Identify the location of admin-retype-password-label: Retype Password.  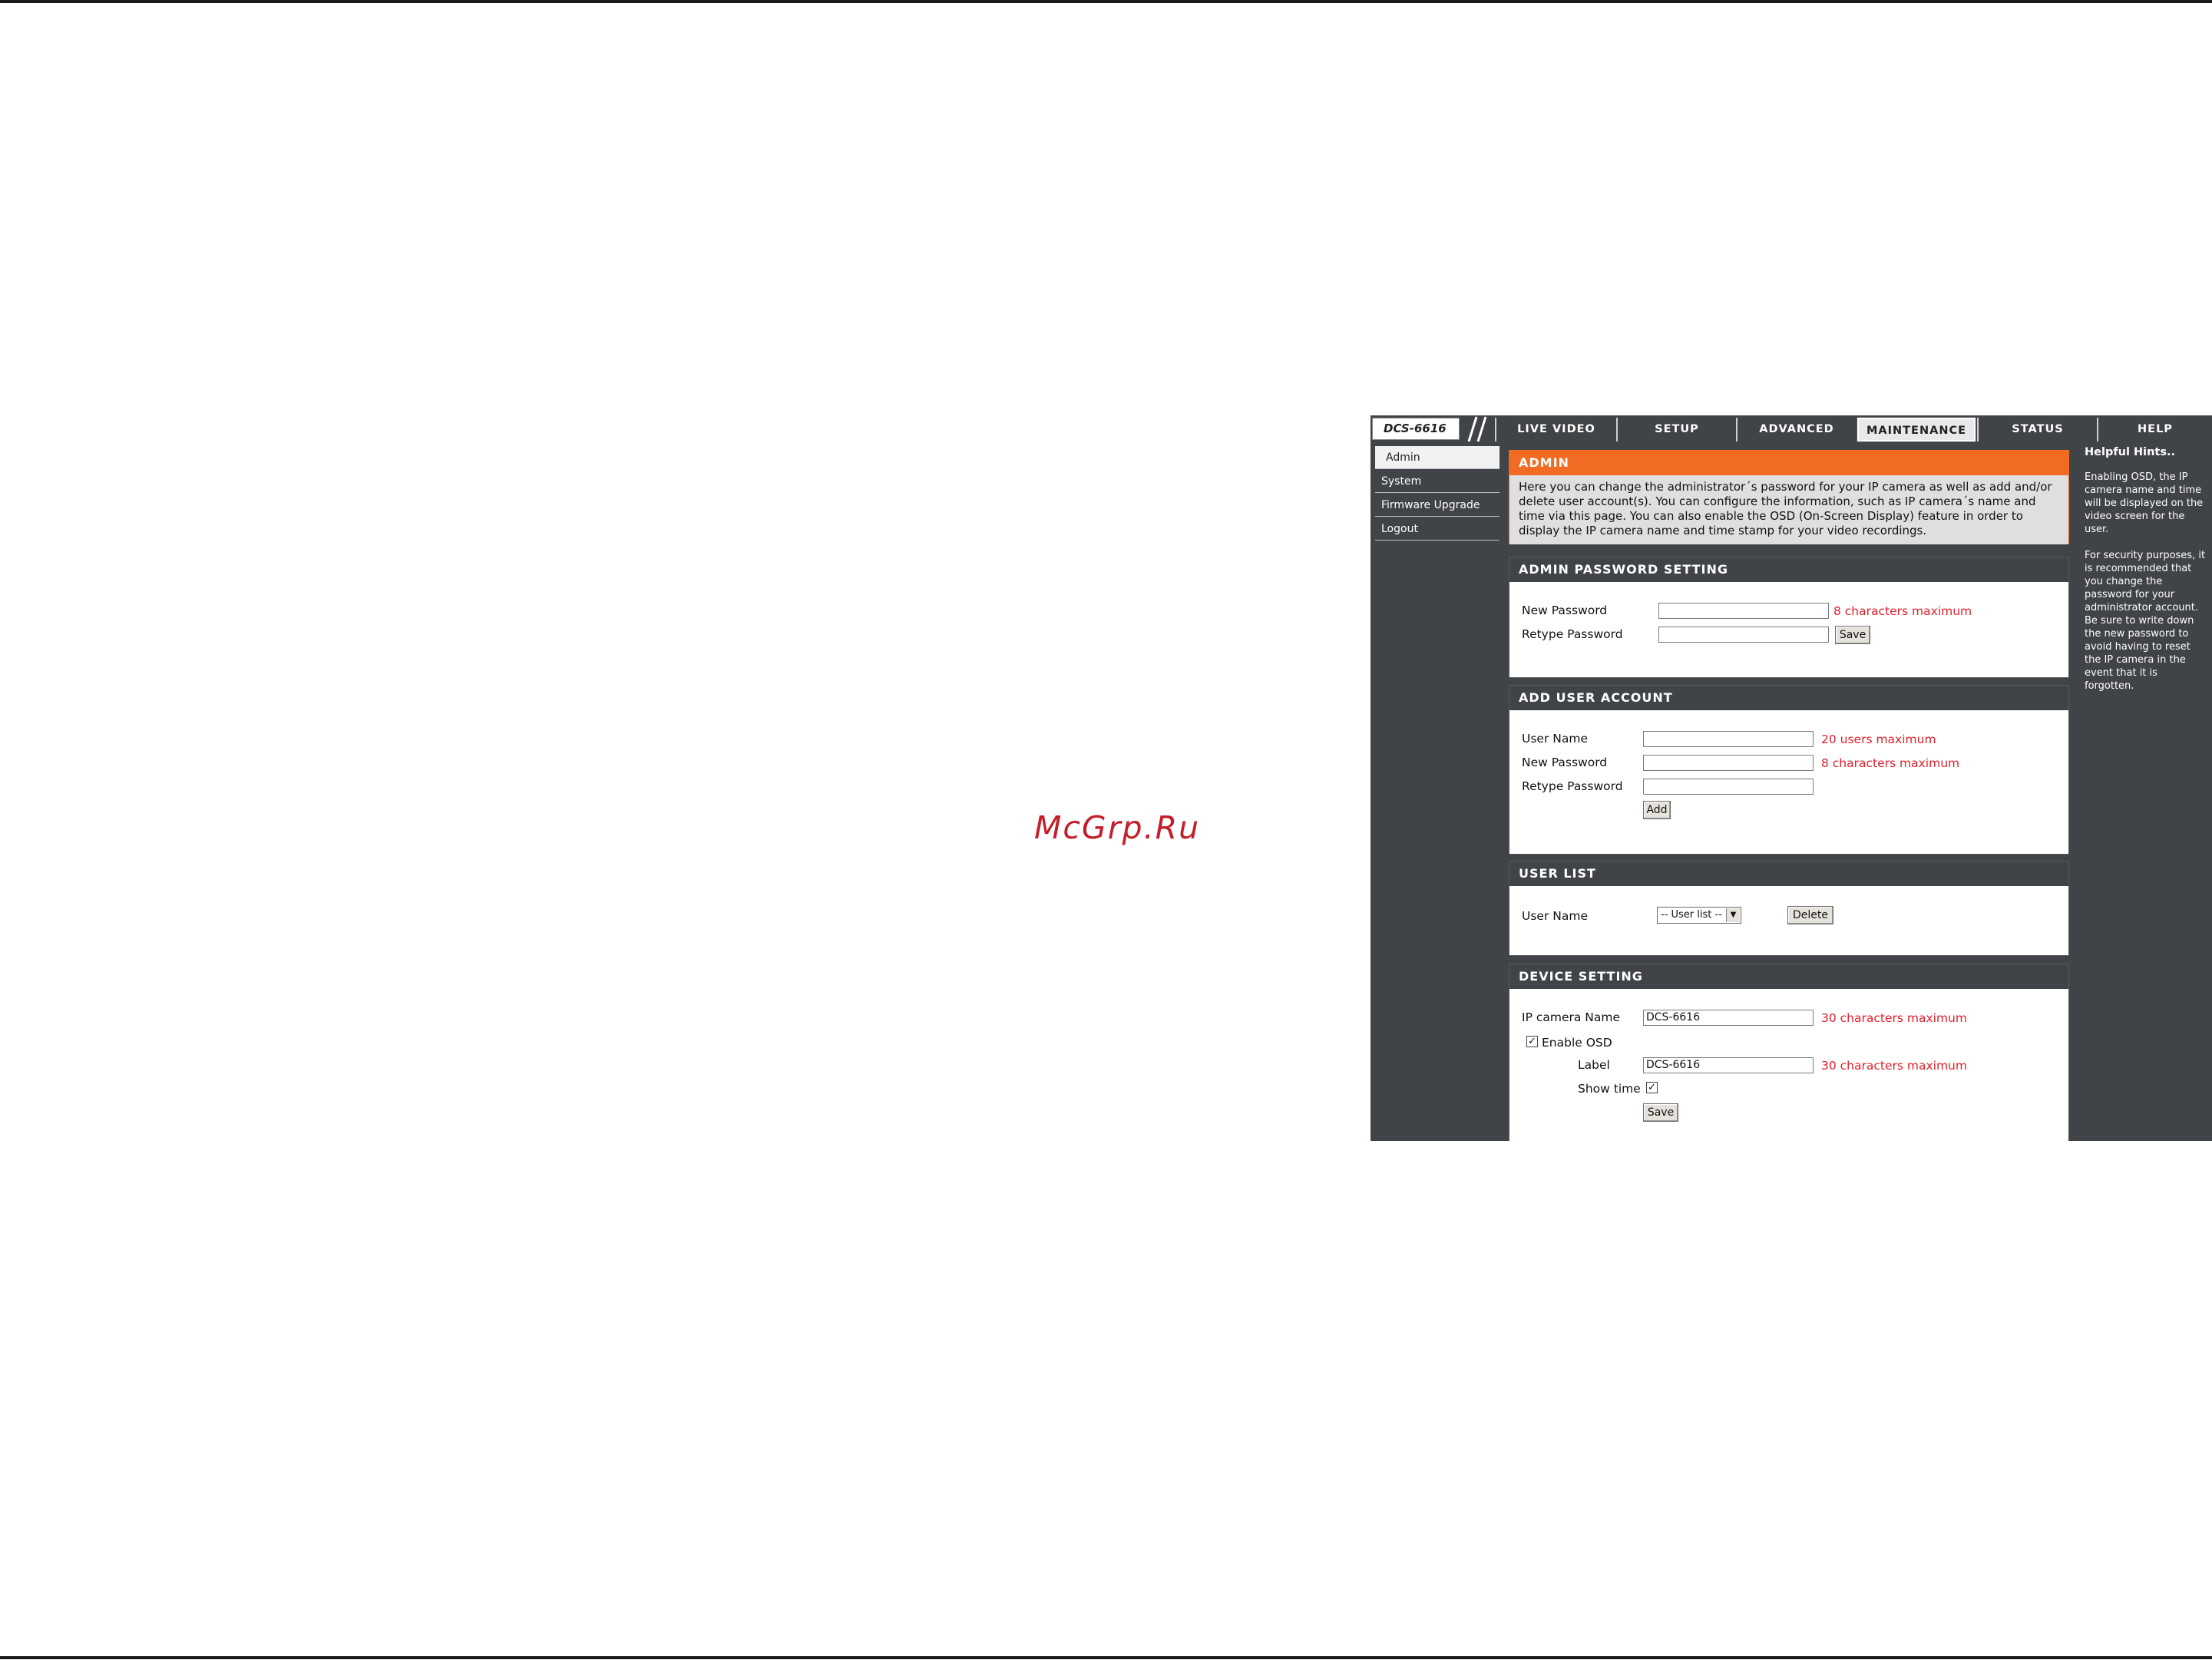
(1572, 634).